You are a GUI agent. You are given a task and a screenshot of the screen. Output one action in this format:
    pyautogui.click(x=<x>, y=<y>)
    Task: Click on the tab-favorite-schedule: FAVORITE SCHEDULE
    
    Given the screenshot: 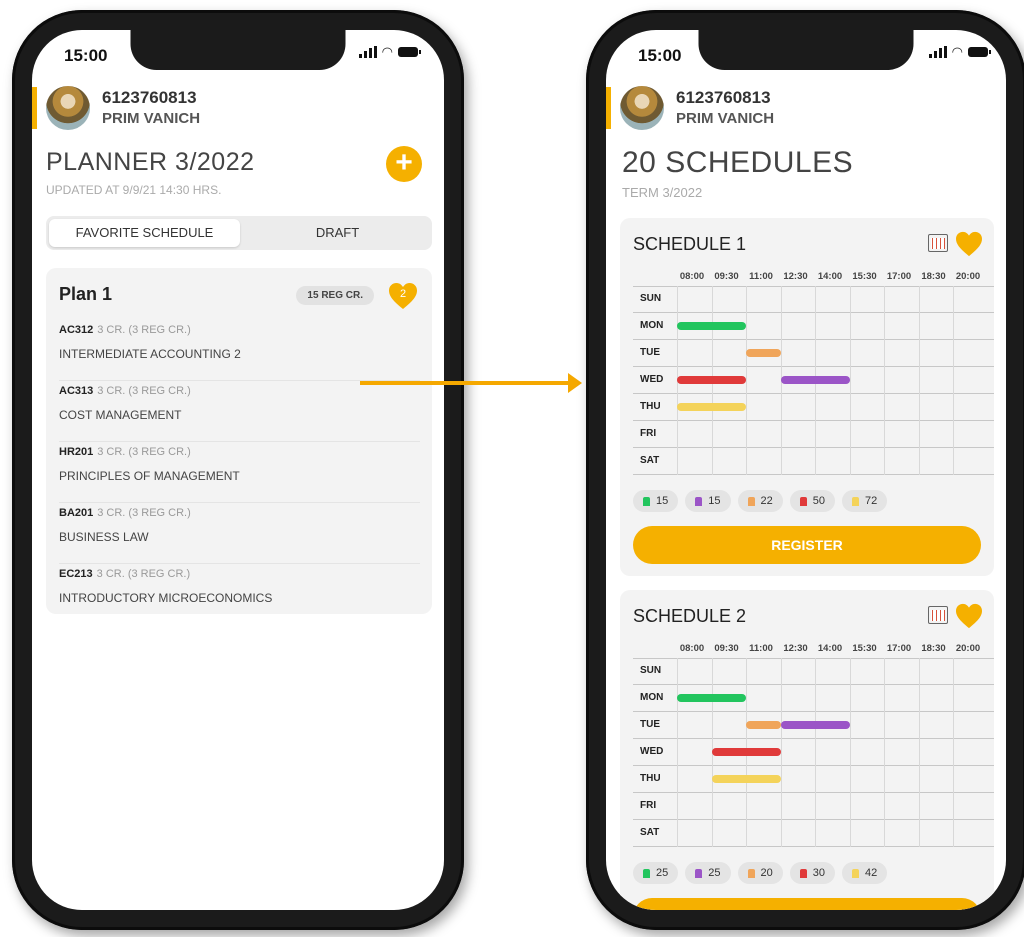 What is the action you would take?
    pyautogui.click(x=144, y=233)
    